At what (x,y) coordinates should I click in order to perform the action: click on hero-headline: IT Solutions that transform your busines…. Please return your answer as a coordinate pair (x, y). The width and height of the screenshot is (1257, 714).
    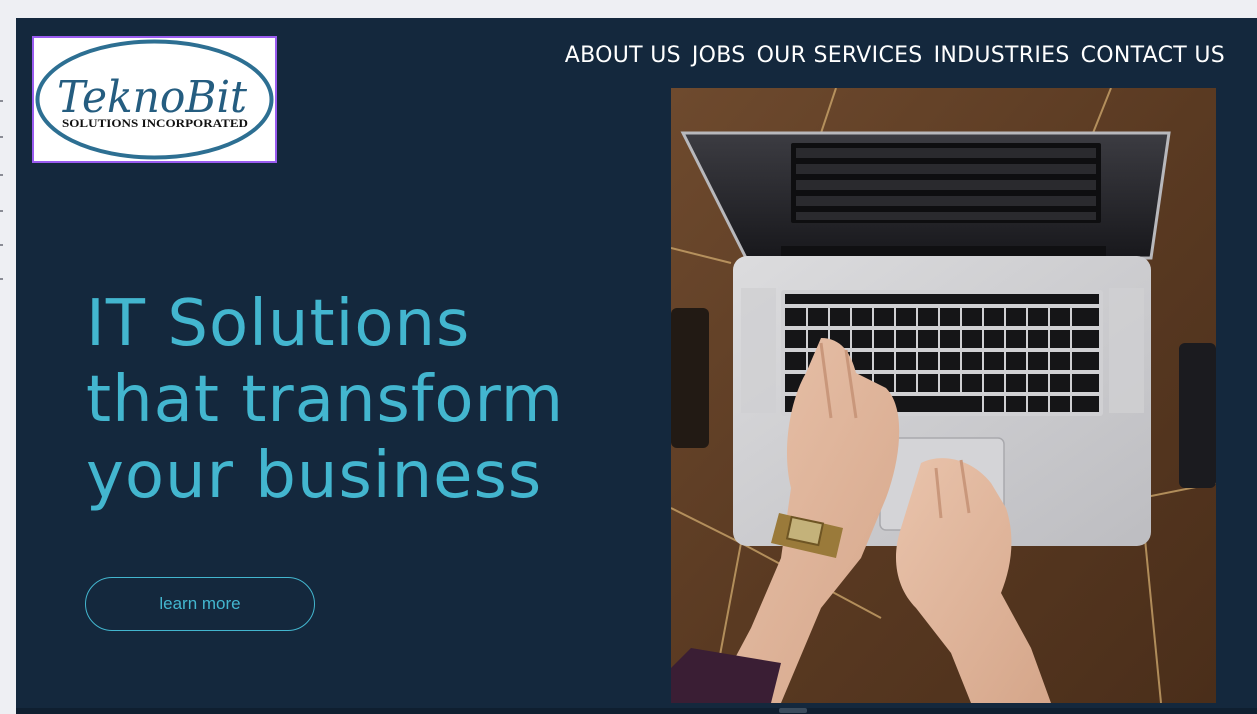
    Looking at the image, I should click on (325, 400).